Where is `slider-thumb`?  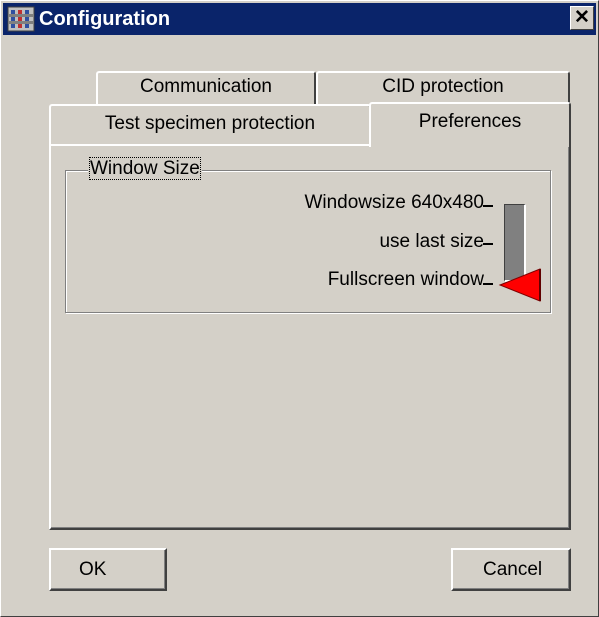
slider-thumb is located at coordinates (520, 285).